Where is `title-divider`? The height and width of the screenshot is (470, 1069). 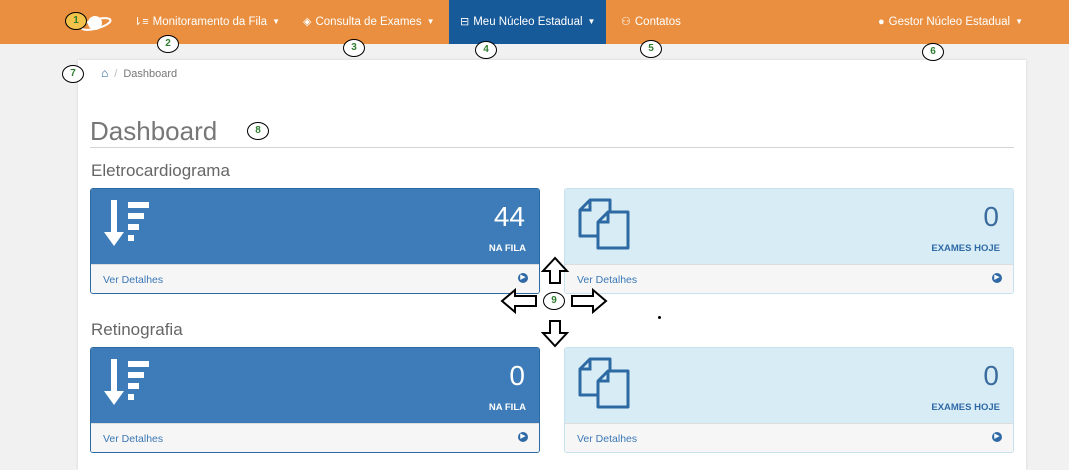 title-divider is located at coordinates (552, 147).